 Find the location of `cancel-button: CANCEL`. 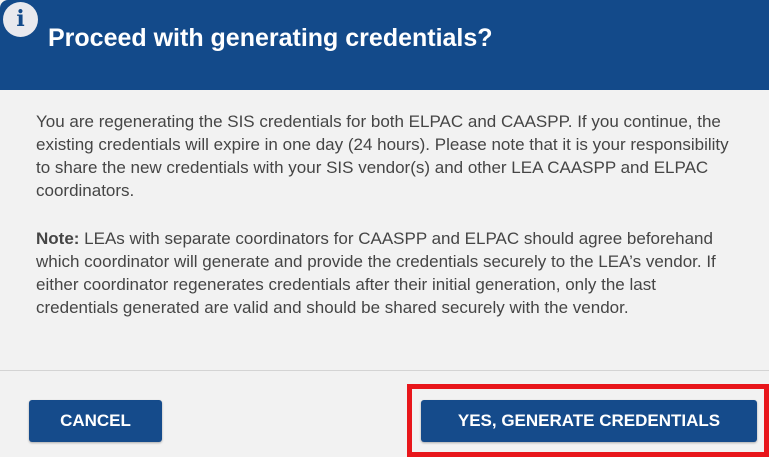

cancel-button: CANCEL is located at coordinates (95, 421).